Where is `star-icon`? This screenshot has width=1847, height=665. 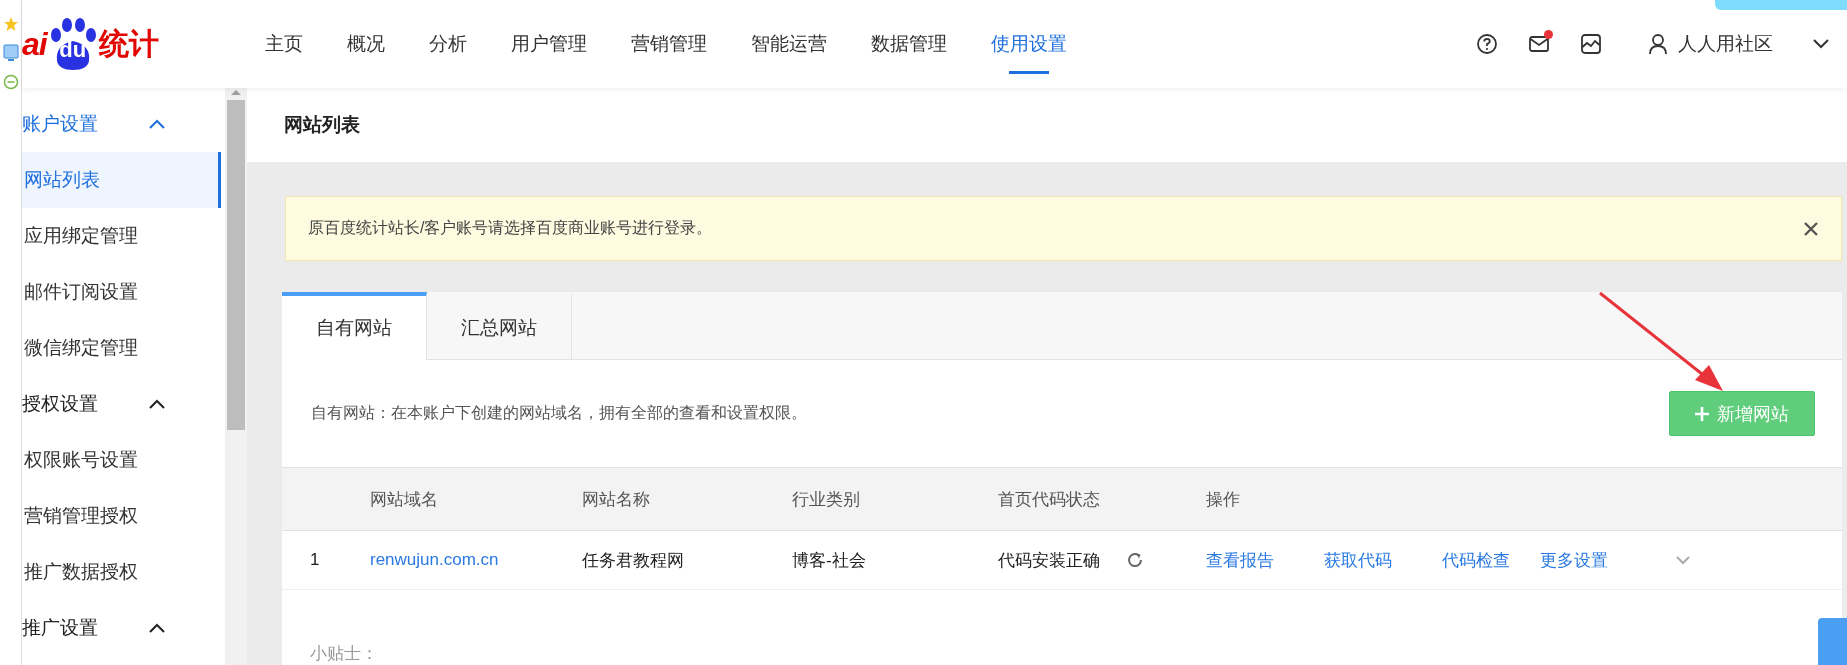 star-icon is located at coordinates (10, 24).